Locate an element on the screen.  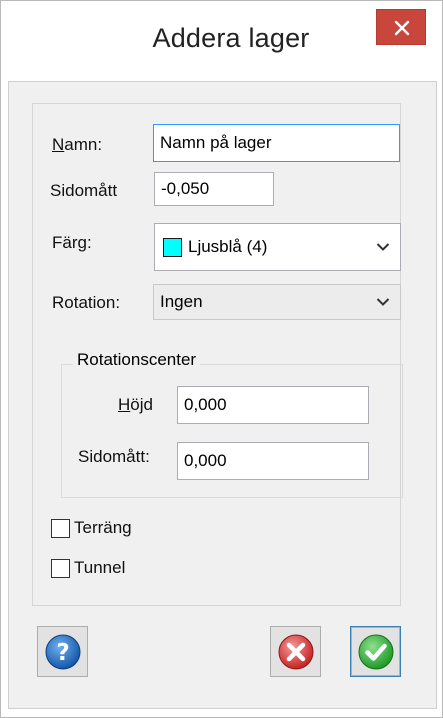
rotation-value: Ingen is located at coordinates (181, 301).